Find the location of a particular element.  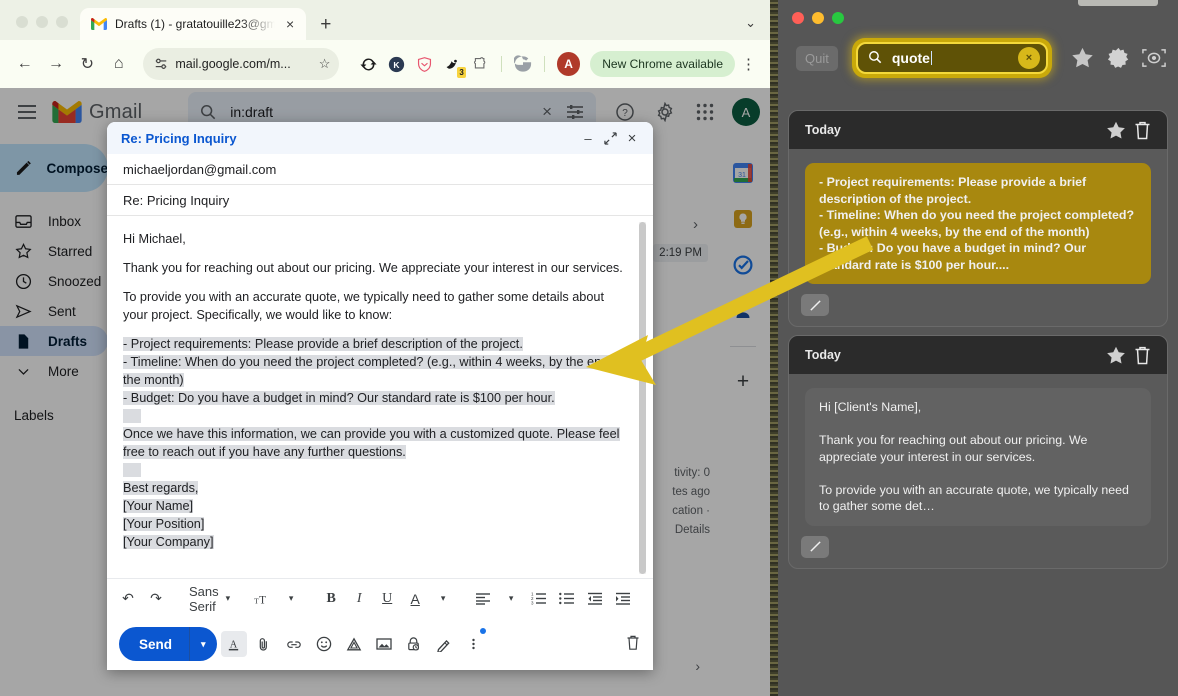

apps-grid-icon is located at coordinates (705, 112).